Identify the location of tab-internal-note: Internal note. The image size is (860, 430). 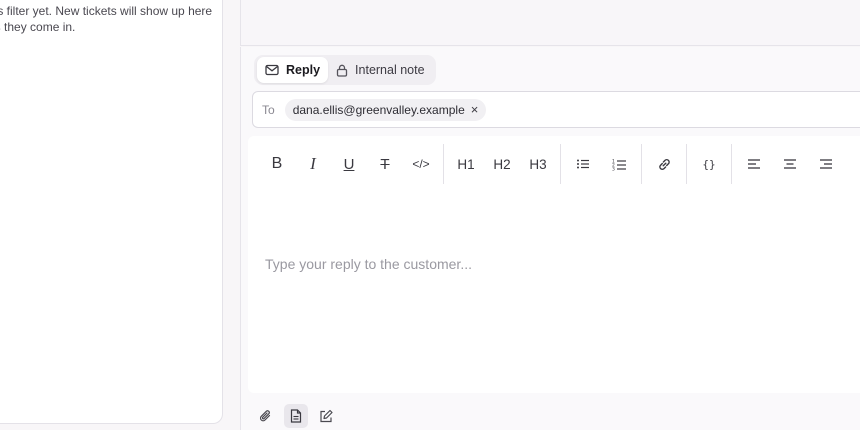
(380, 70).